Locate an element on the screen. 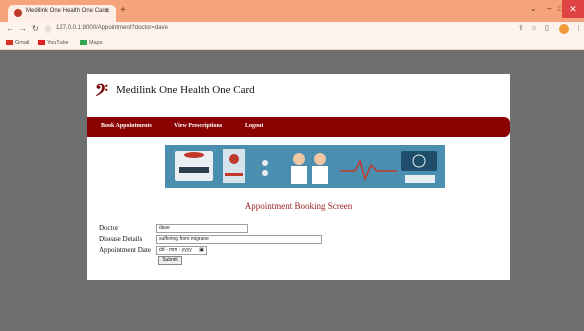 The height and width of the screenshot is (331, 584). page-heading: Appointment Booking Screen is located at coordinates (298, 206).